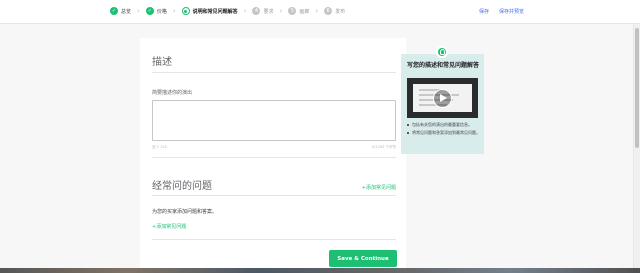  Describe the element at coordinates (169, 226) in the screenshot. I see `add-faq-button: +添加常见问题` at that location.